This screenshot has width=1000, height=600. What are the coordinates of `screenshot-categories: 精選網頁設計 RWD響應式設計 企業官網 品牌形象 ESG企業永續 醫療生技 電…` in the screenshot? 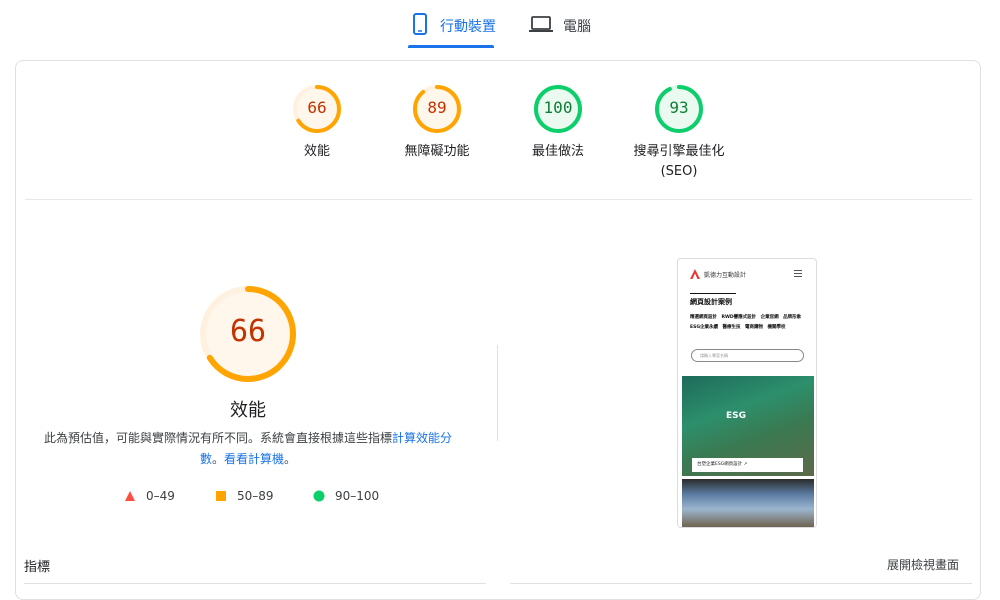 It's located at (748, 322).